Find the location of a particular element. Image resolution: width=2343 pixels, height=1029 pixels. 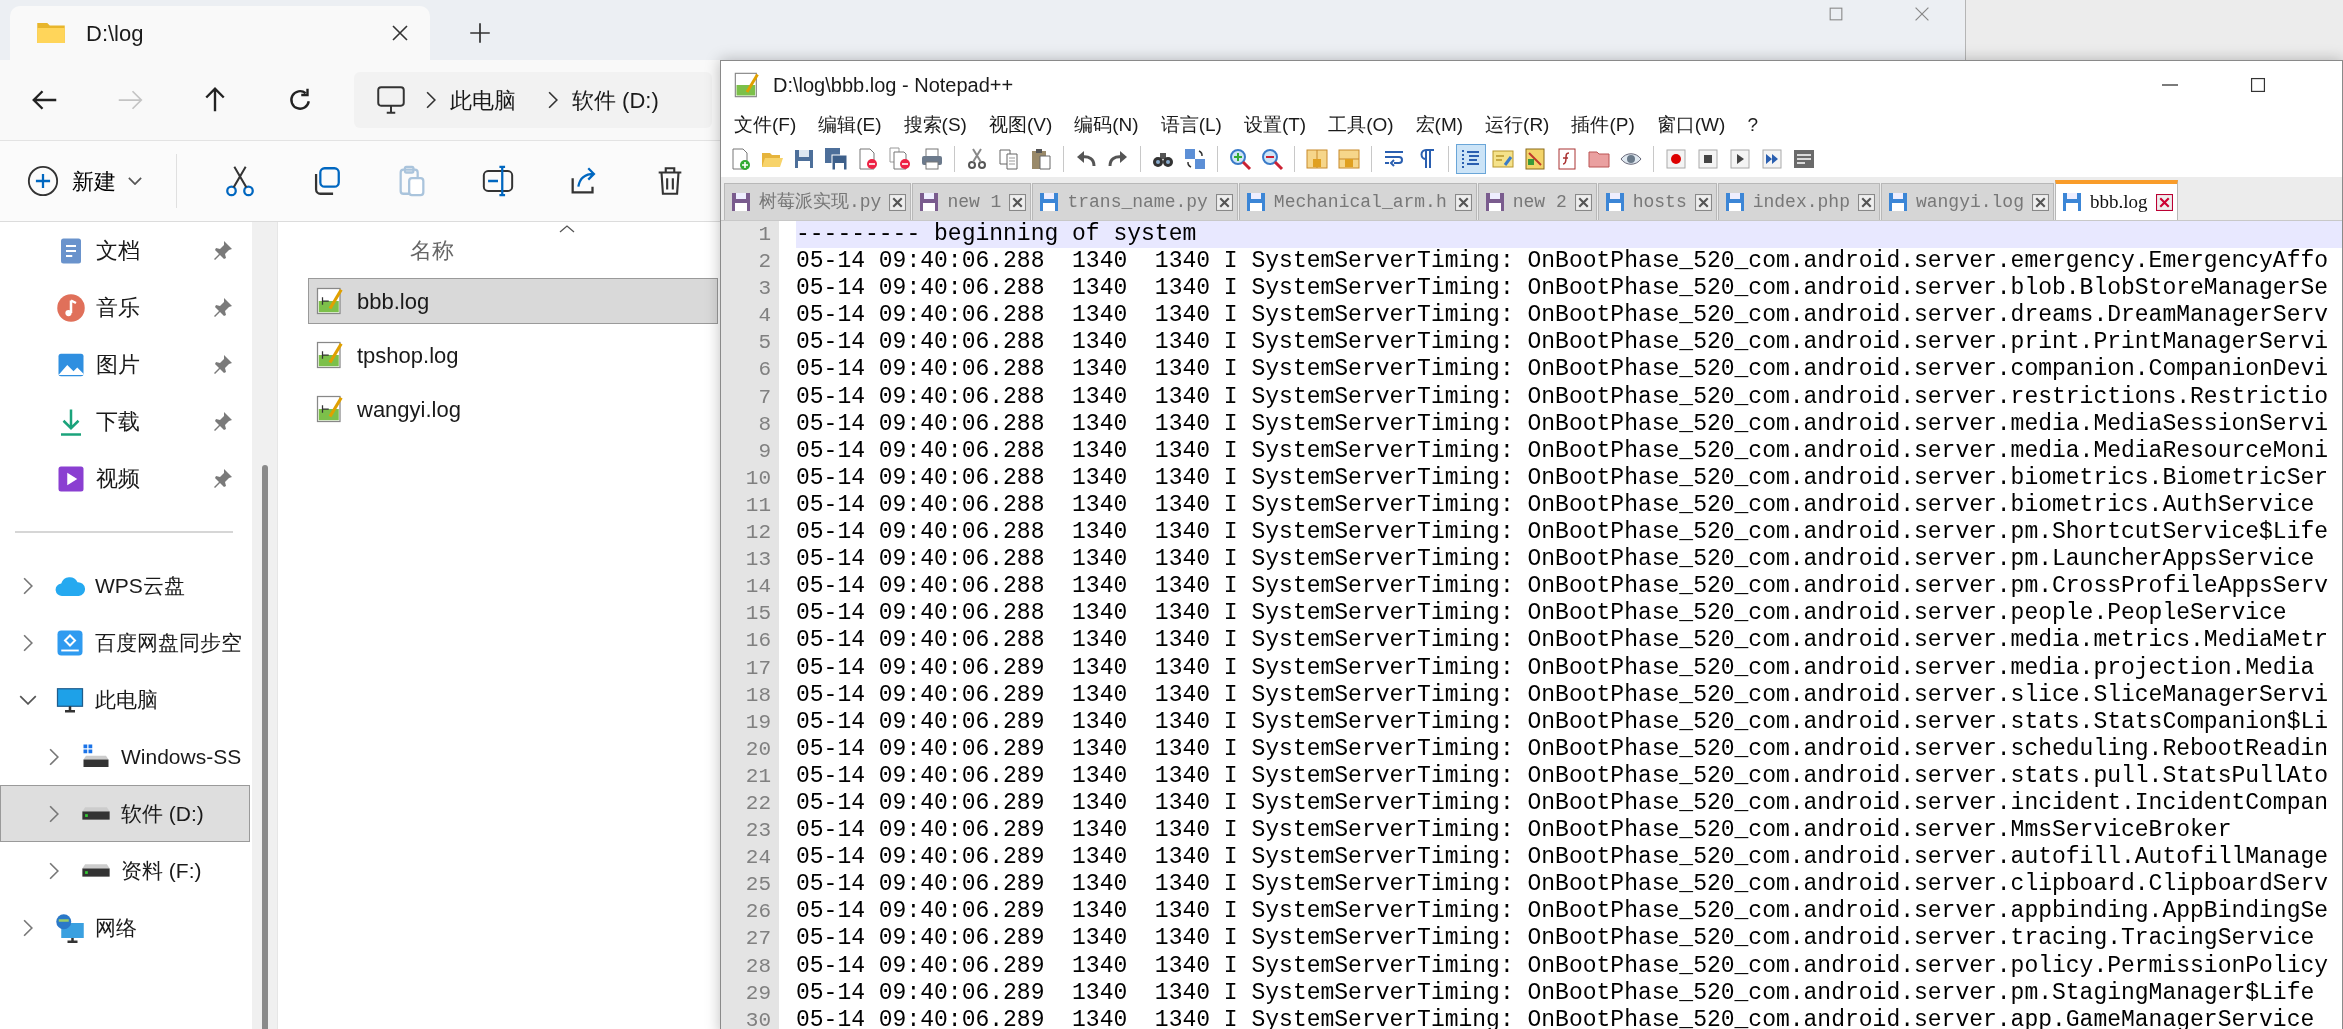

code-line: 05-14 09:40:06.288 1340 1340 I SystemServerTiming: OnBootPhase_520_com.android.server.pm.CrossProfileAppsServ is located at coordinates (1563, 587).